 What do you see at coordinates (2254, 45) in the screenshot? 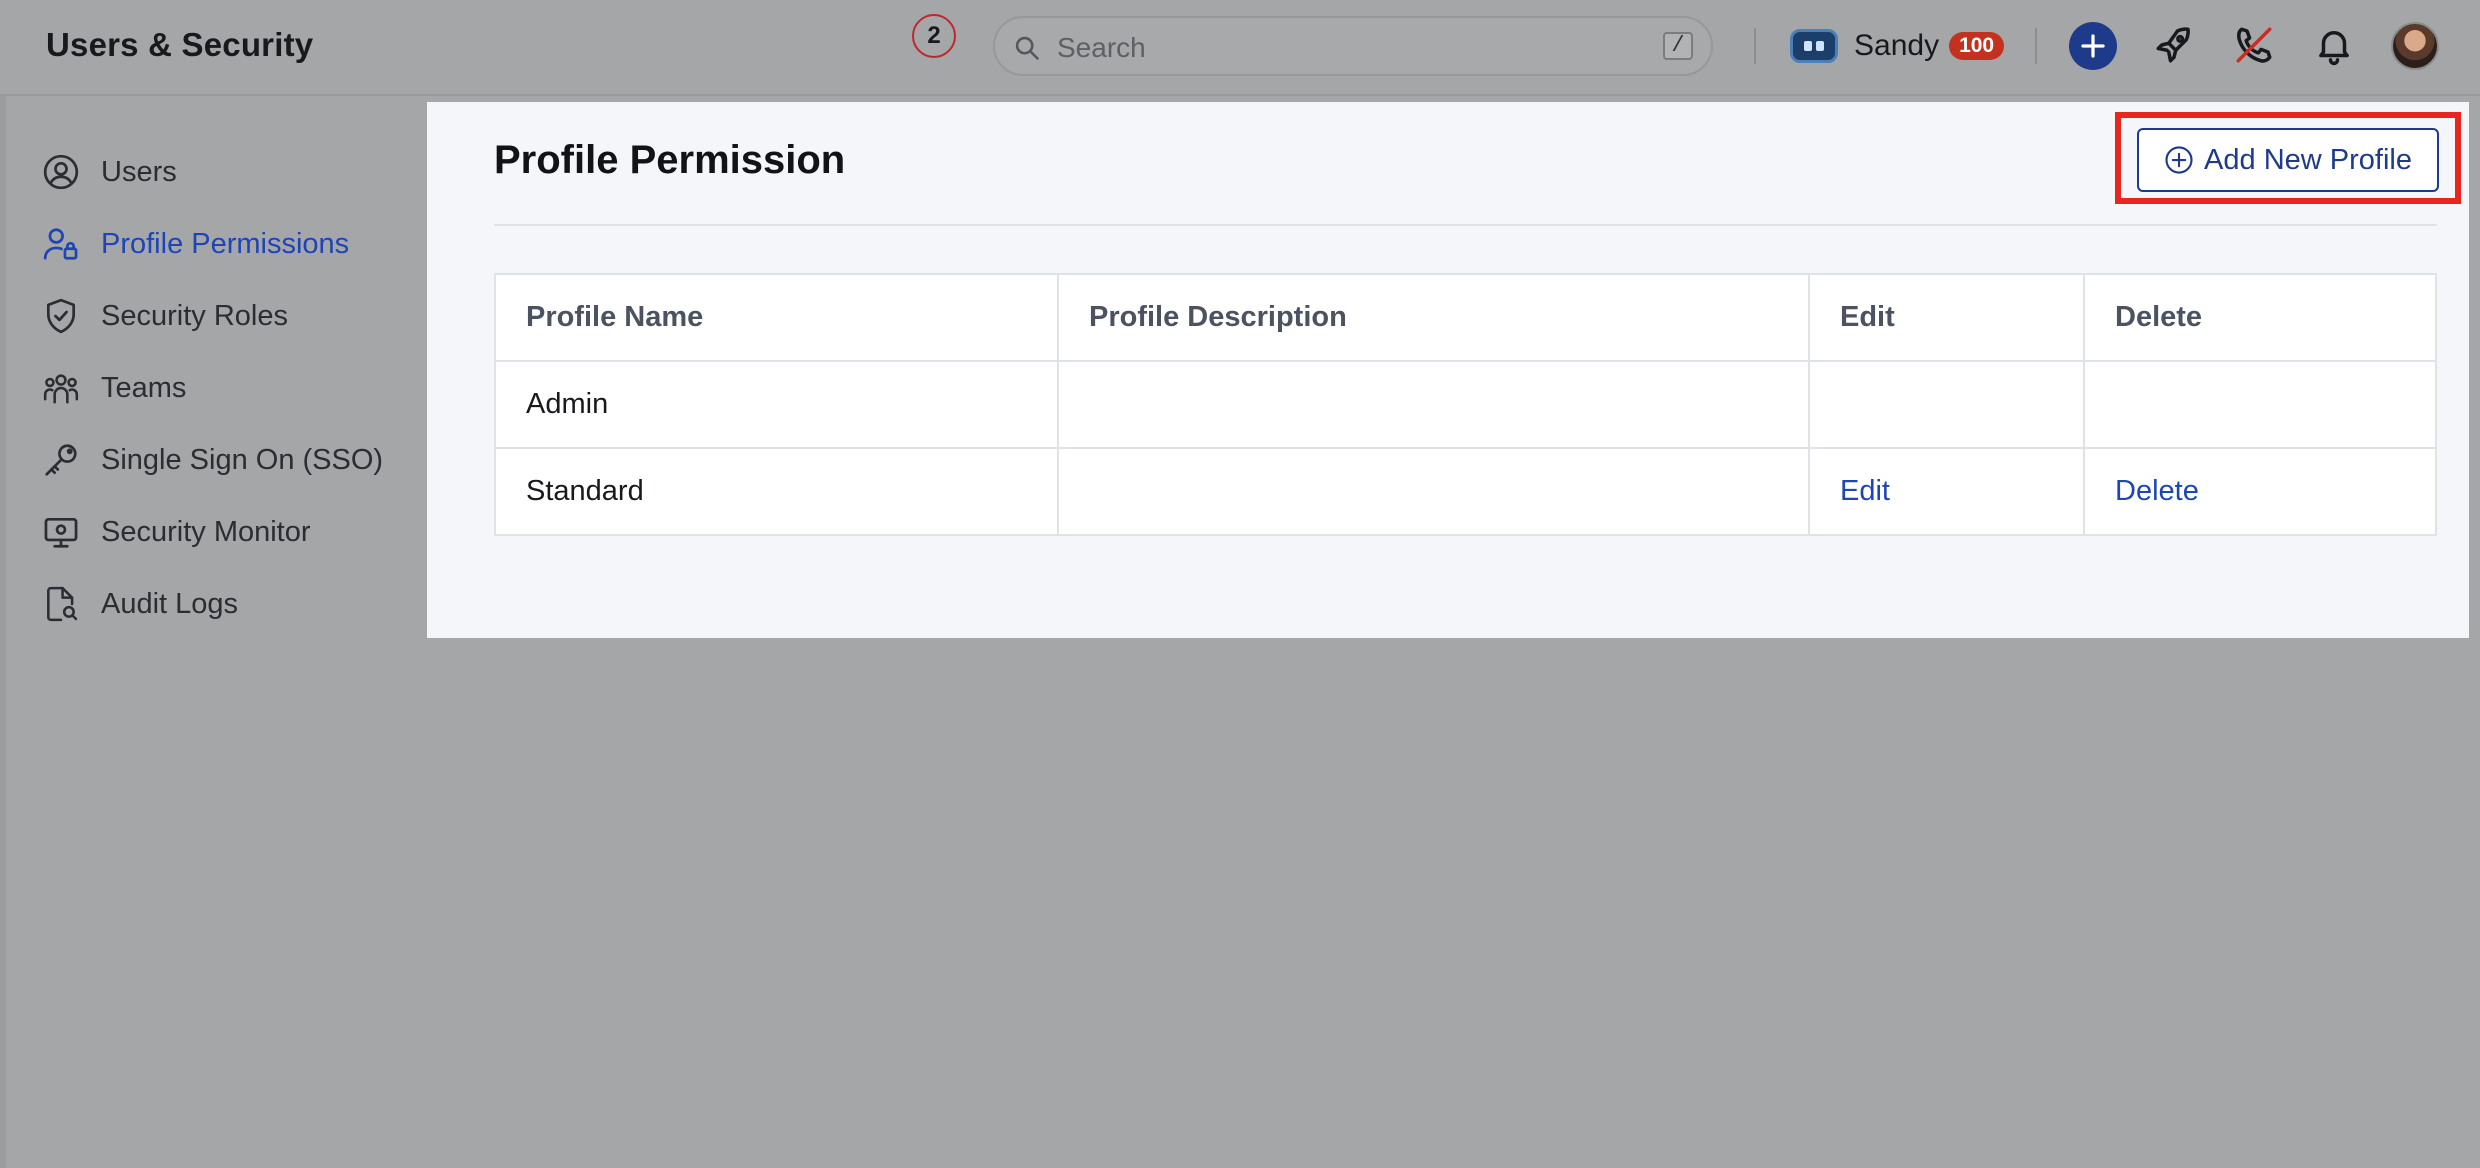
I see `phone-off-icon` at bounding box center [2254, 45].